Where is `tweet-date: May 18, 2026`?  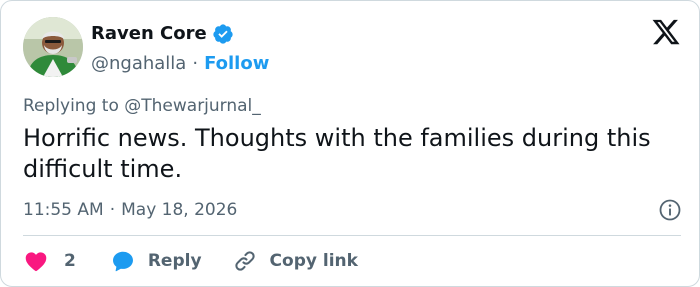
tweet-date: May 18, 2026 is located at coordinates (179, 210).